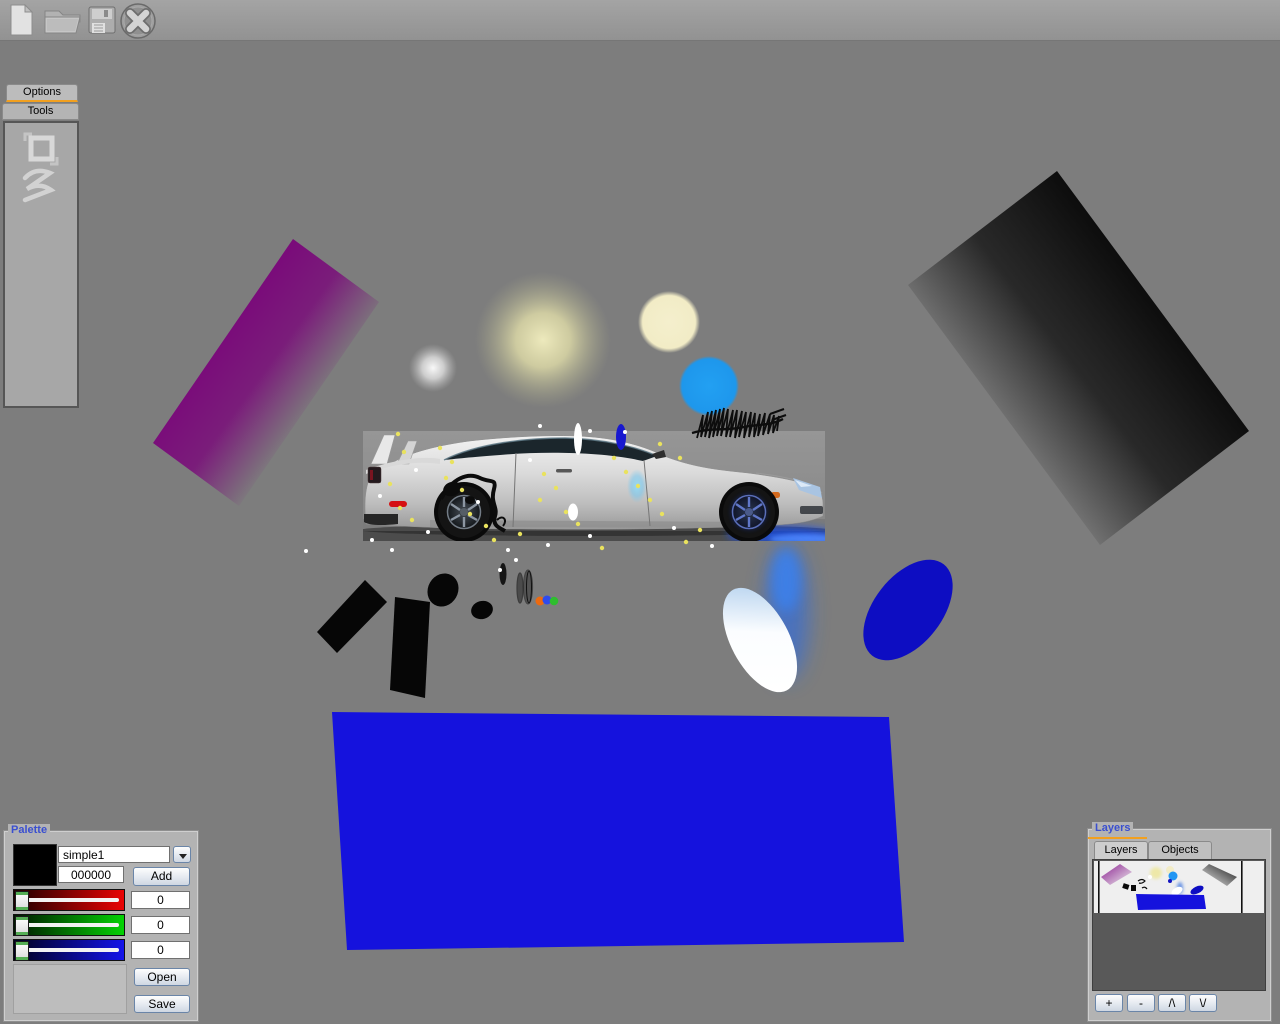  I want to click on chevron-down-icon, so click(183, 856).